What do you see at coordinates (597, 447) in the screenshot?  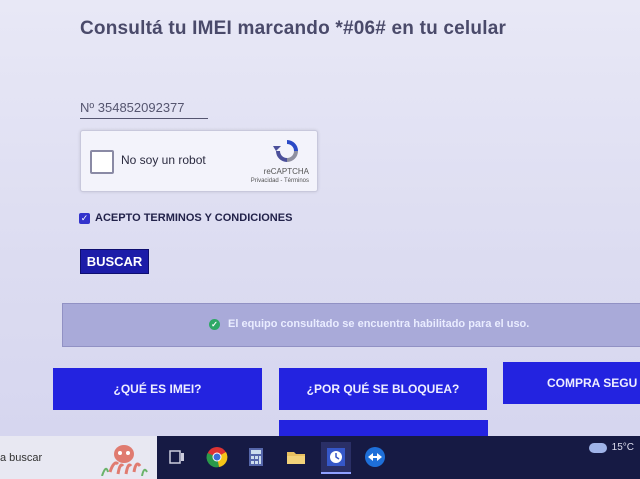 I see `weather-cloud-icon` at bounding box center [597, 447].